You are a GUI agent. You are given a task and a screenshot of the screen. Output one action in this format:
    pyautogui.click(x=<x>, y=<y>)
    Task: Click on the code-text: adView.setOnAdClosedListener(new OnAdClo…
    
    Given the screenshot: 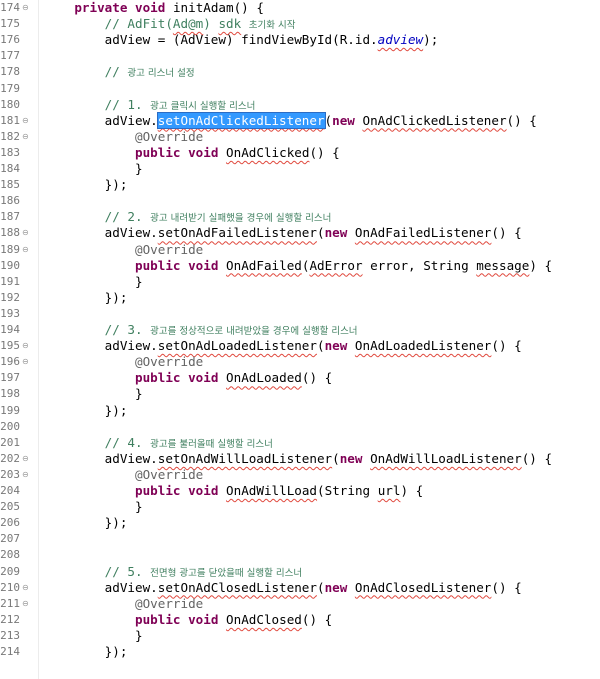 What is the action you would take?
    pyautogui.click(x=283, y=588)
    